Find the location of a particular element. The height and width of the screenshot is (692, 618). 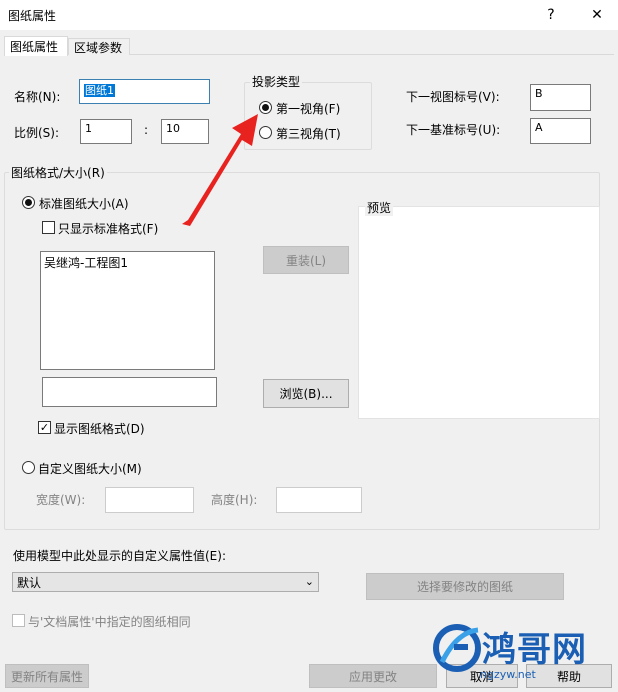

tab-label: 图纸属性 is located at coordinates (34, 47).